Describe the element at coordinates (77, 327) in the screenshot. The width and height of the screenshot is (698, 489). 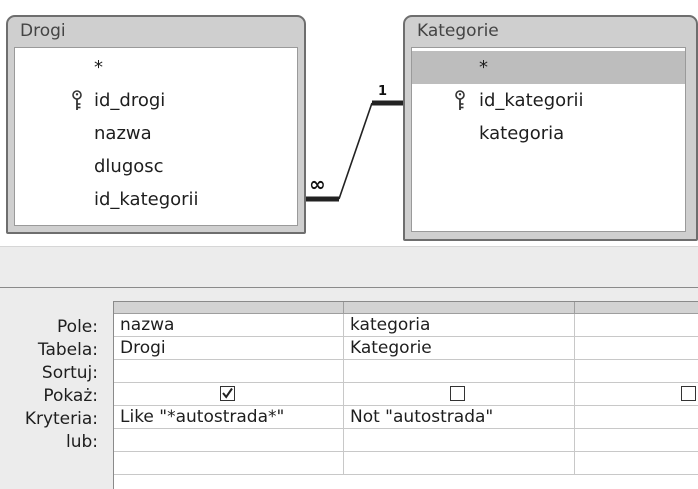
I see `row-label-pole: Pole:` at that location.